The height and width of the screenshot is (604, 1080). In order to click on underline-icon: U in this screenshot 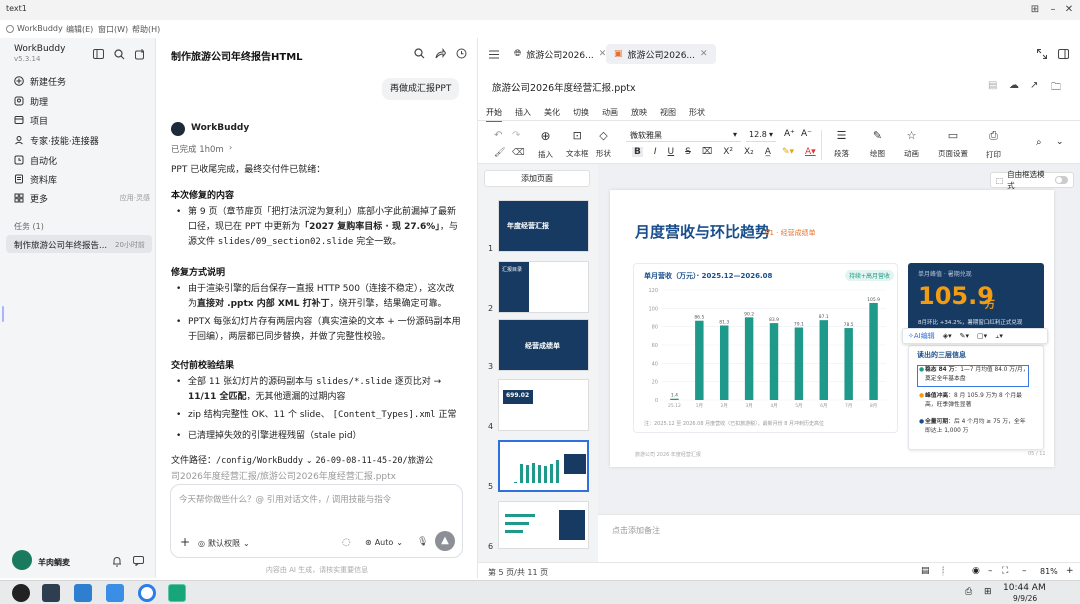, I will do `click(671, 152)`.